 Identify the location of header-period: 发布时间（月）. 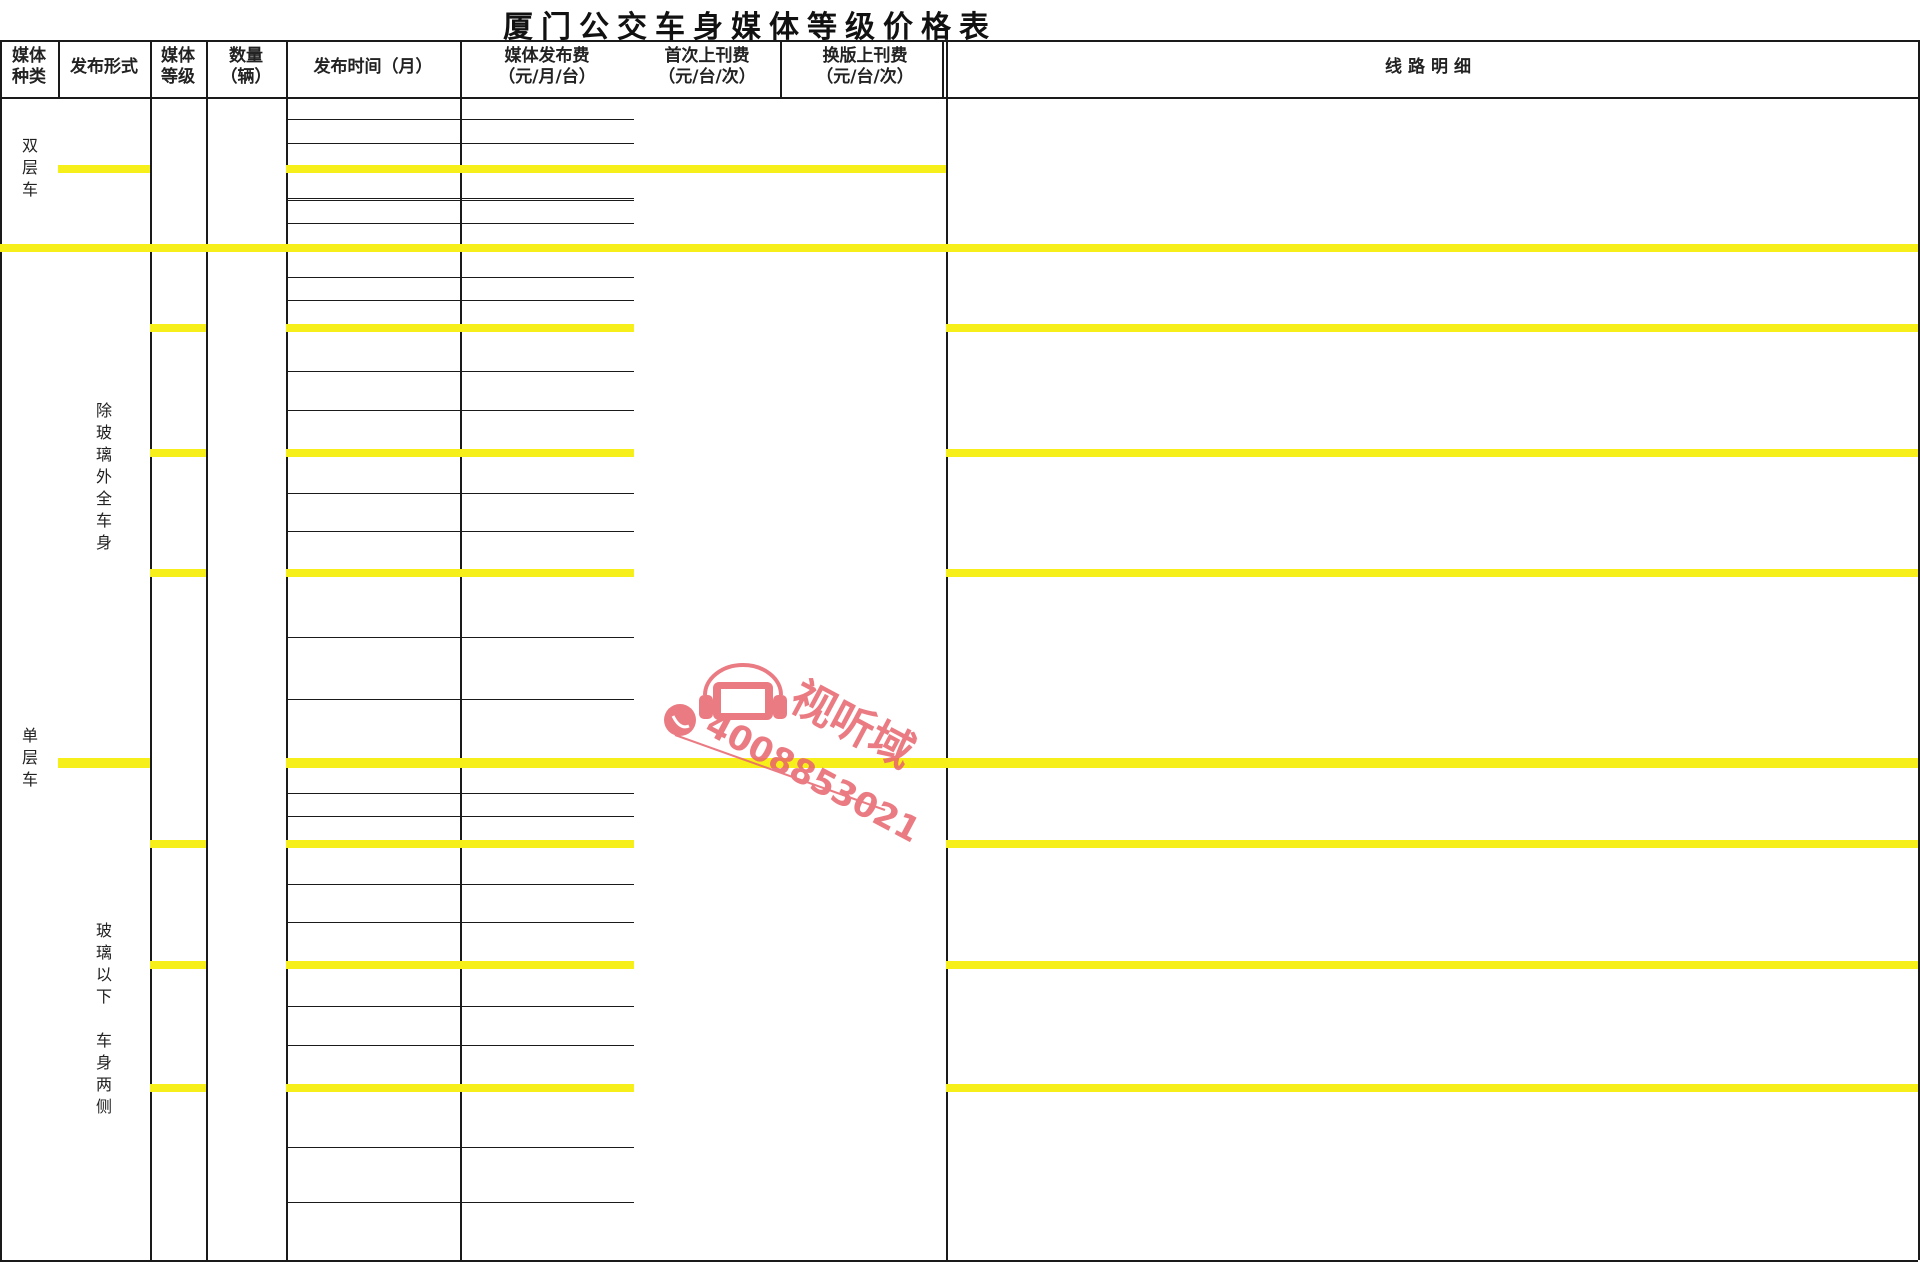
(373, 67).